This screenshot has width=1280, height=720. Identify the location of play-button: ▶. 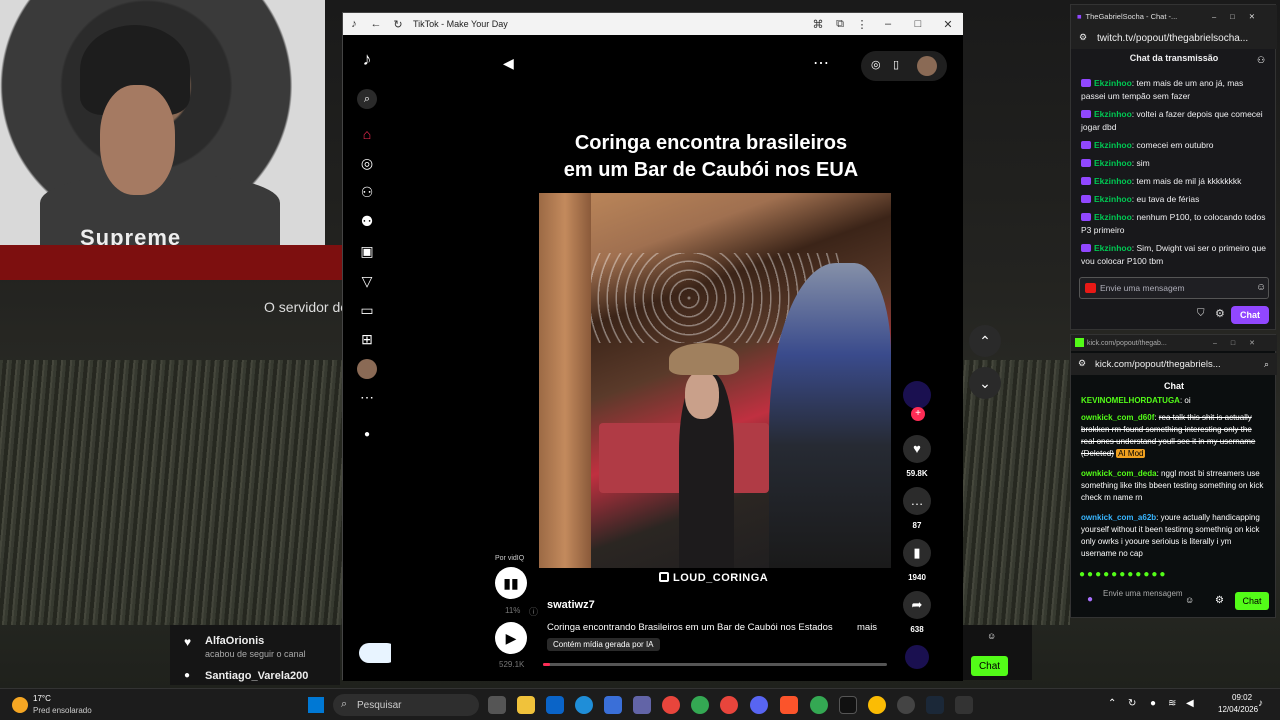
(511, 638).